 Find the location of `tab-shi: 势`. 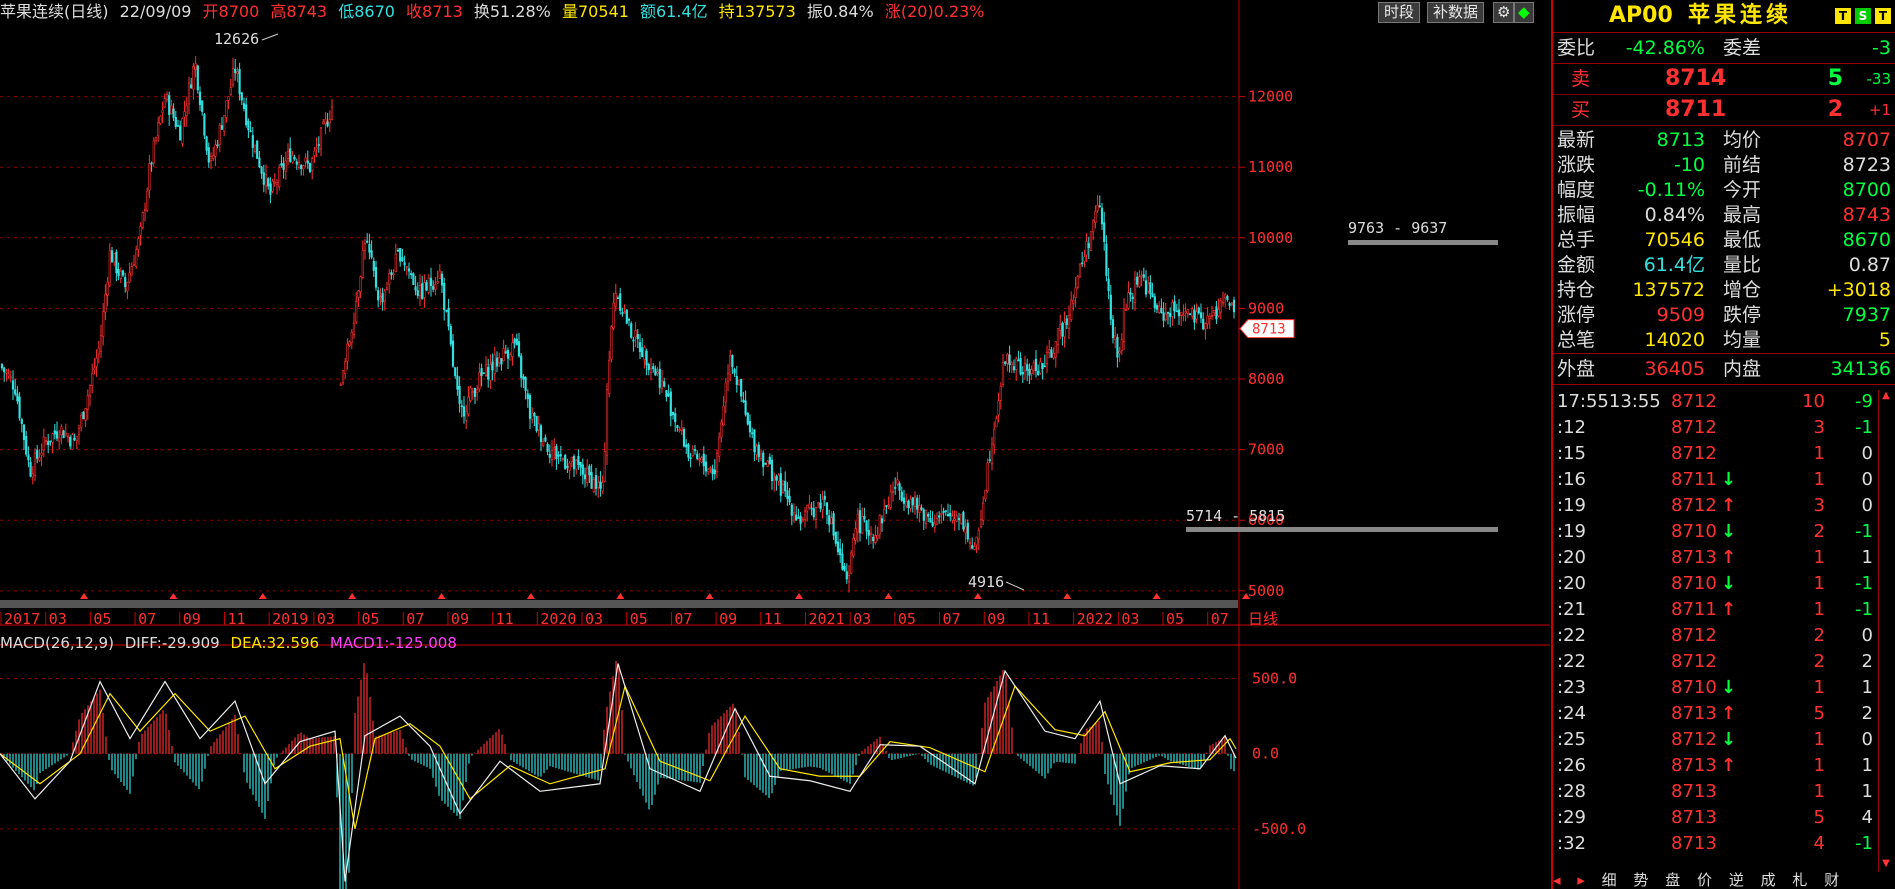

tab-shi: 势 is located at coordinates (1640, 880).